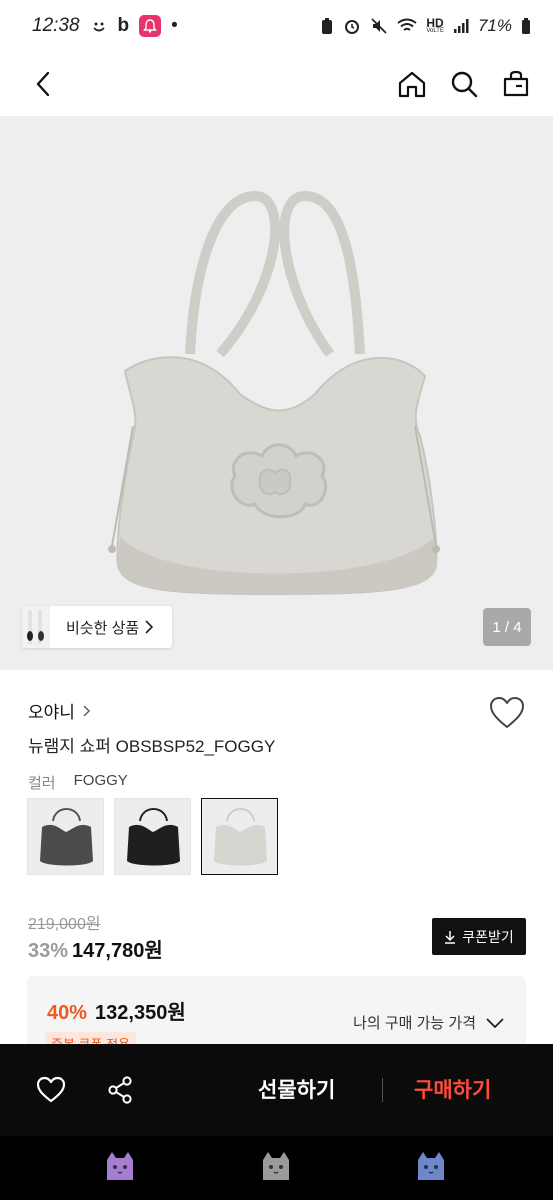  I want to click on status-left: 12:38 b •, so click(105, 26).